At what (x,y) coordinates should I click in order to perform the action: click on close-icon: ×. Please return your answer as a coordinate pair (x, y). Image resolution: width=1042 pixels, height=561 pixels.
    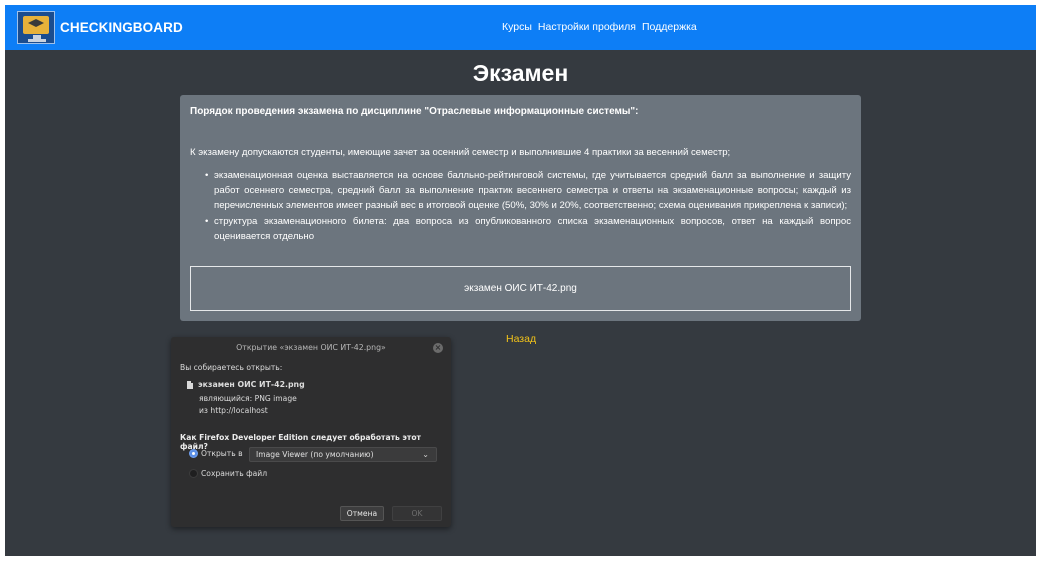
    Looking at the image, I should click on (438, 348).